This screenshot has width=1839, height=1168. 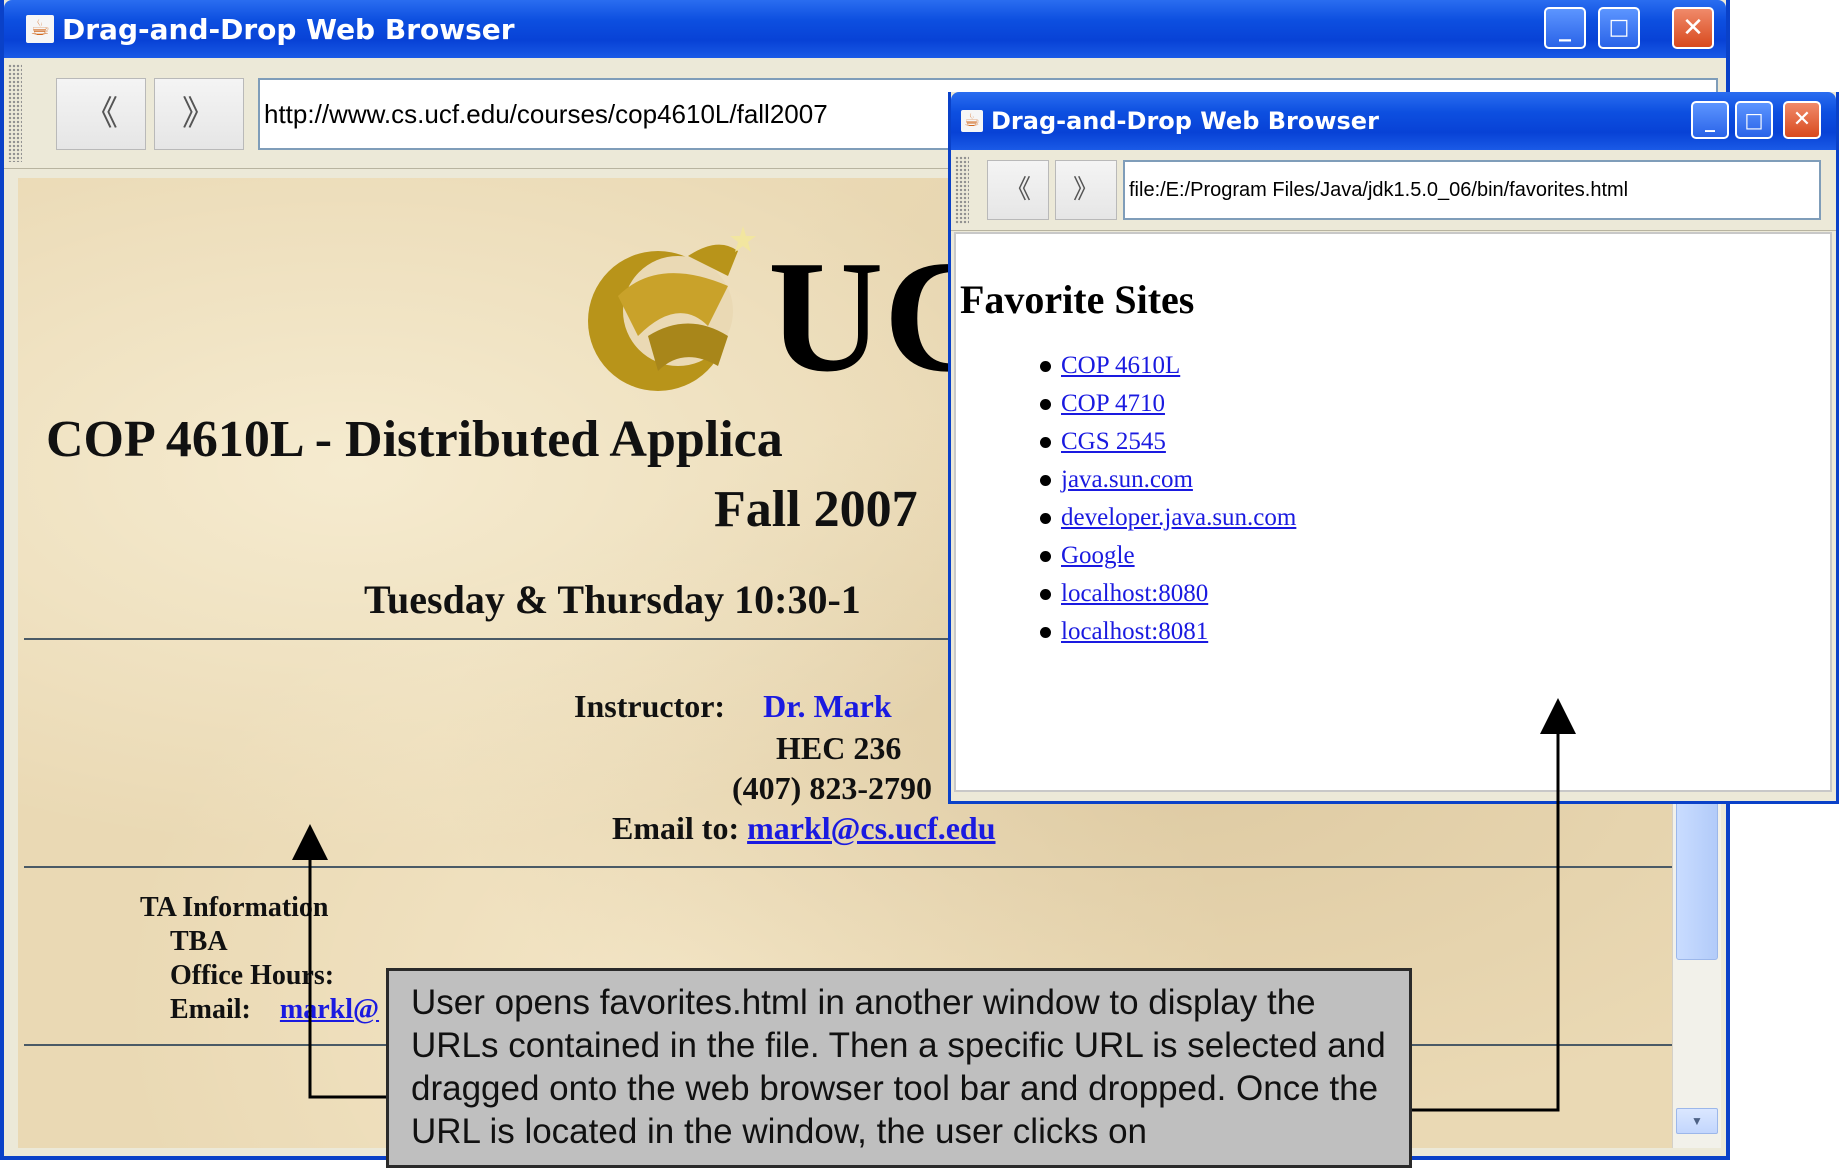 What do you see at coordinates (329, 1009) in the screenshot?
I see `ta-email-link: markl@` at bounding box center [329, 1009].